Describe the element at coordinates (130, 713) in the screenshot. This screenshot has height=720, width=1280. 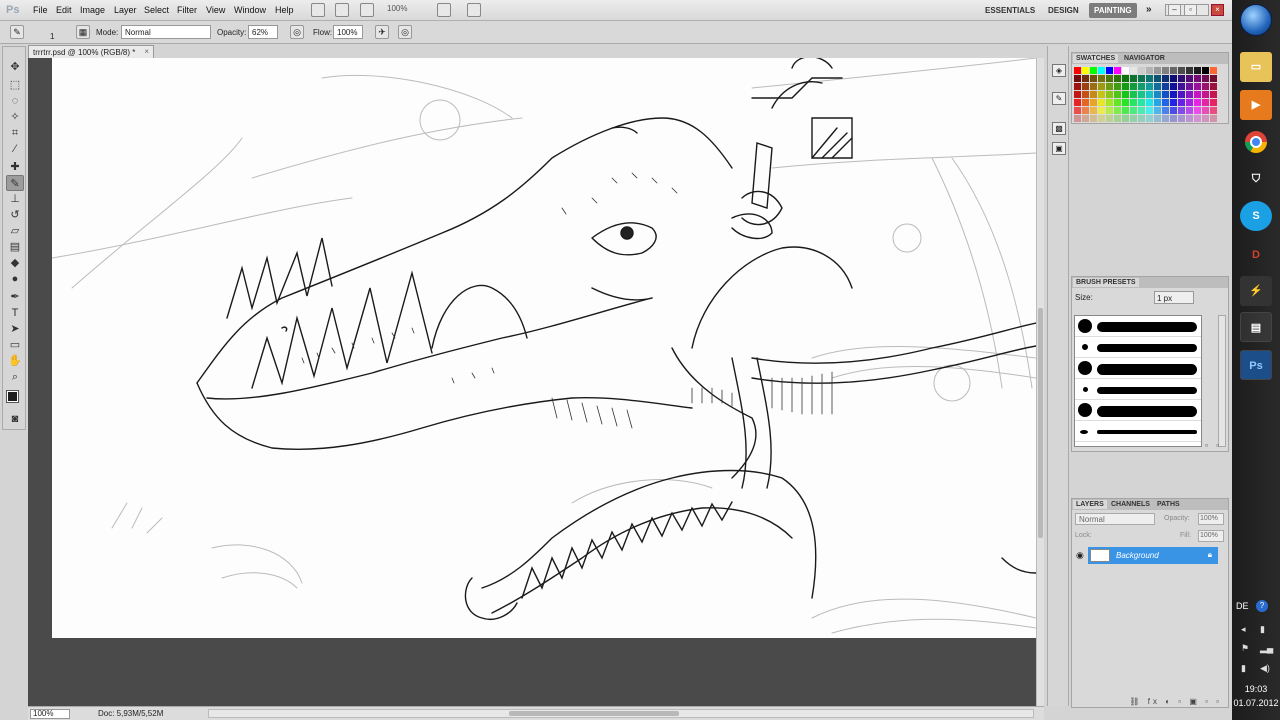
I see `document-size-status: Doc: 5,93M/5,52M` at that location.